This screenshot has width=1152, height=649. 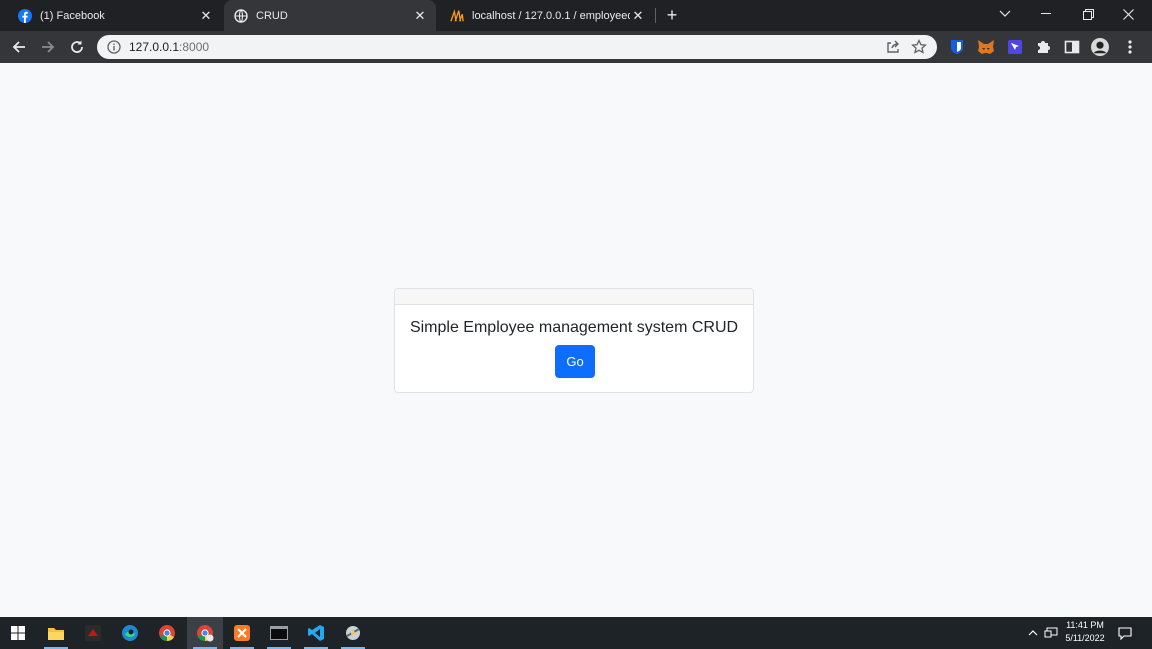 What do you see at coordinates (893, 49) in the screenshot?
I see `share-icon` at bounding box center [893, 49].